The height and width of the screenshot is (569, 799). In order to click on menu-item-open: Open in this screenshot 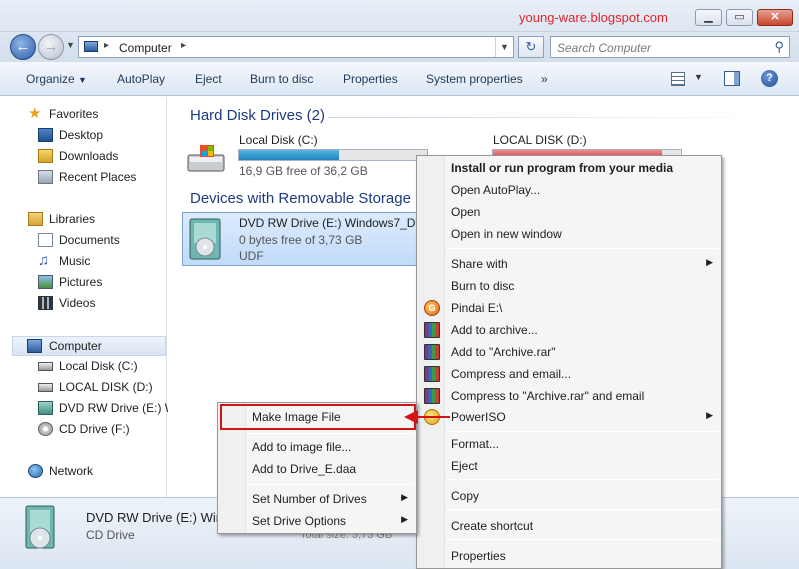, I will do `click(569, 212)`.